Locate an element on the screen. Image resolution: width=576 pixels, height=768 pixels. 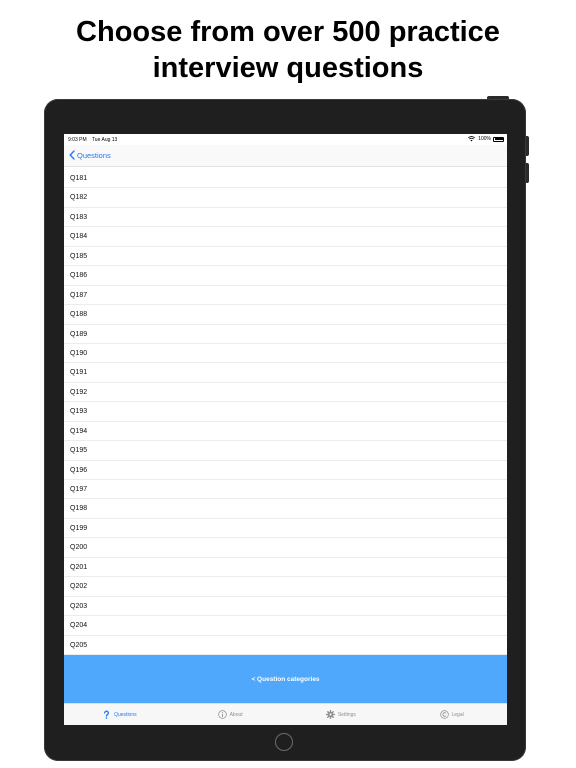
question-row: Q194 is located at coordinates (285, 432).